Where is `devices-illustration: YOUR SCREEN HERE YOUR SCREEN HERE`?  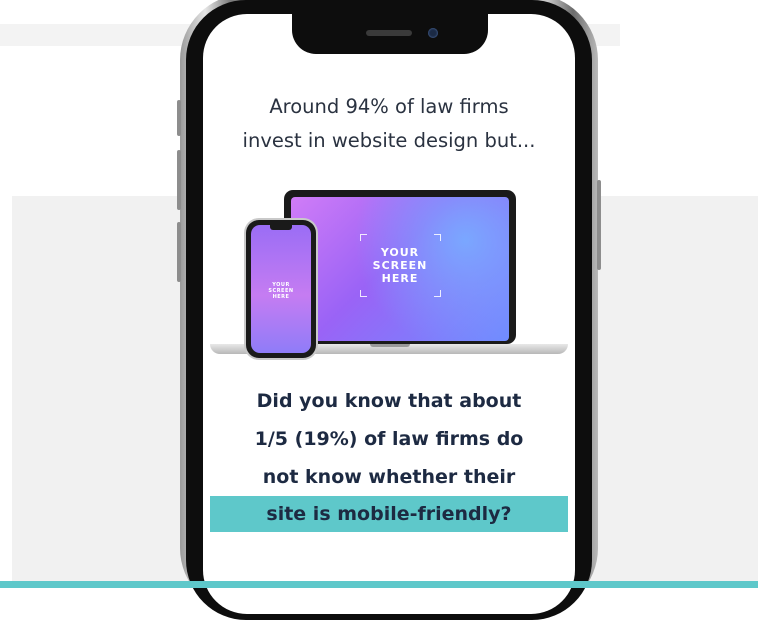 devices-illustration: YOUR SCREEN HERE YOUR SCREEN HERE is located at coordinates (389, 274).